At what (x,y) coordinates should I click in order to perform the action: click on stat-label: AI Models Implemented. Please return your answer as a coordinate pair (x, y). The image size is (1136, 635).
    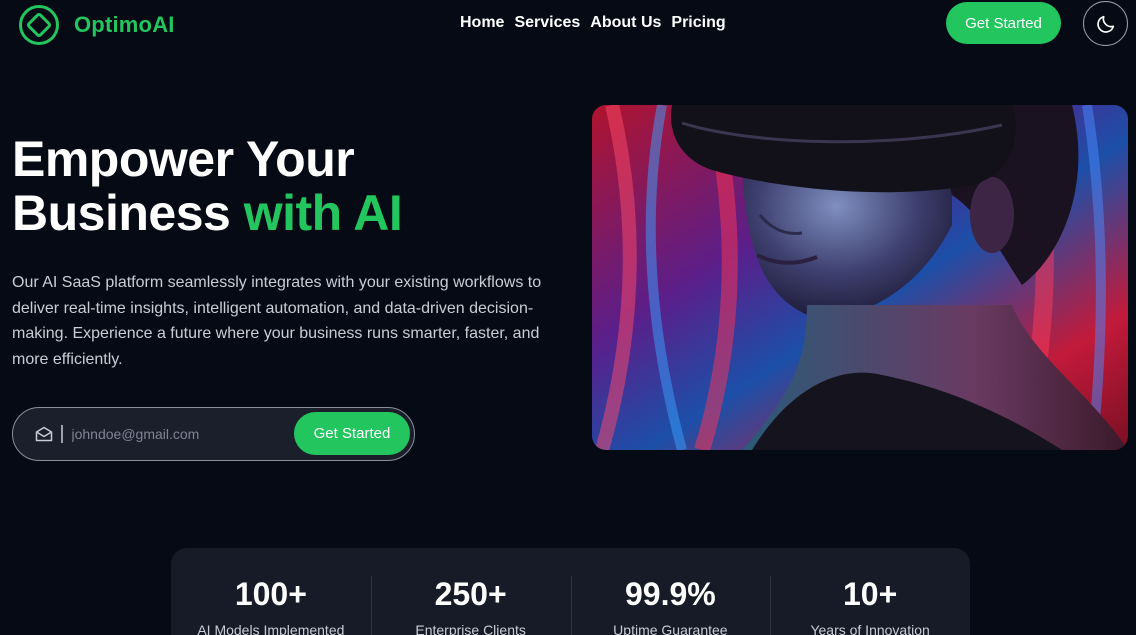
    Looking at the image, I should click on (271, 628).